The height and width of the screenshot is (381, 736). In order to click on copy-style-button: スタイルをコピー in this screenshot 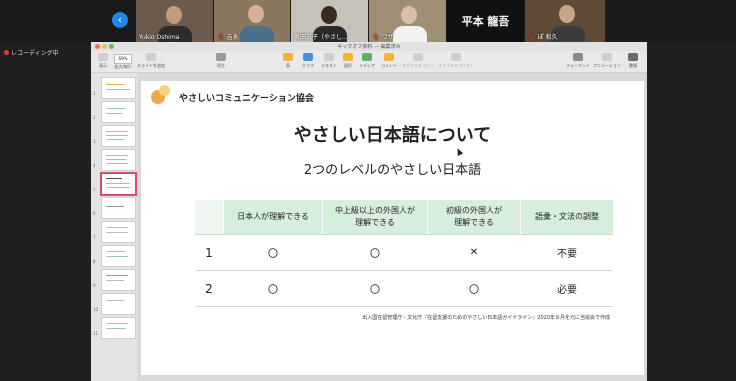, I will do `click(418, 61)`.